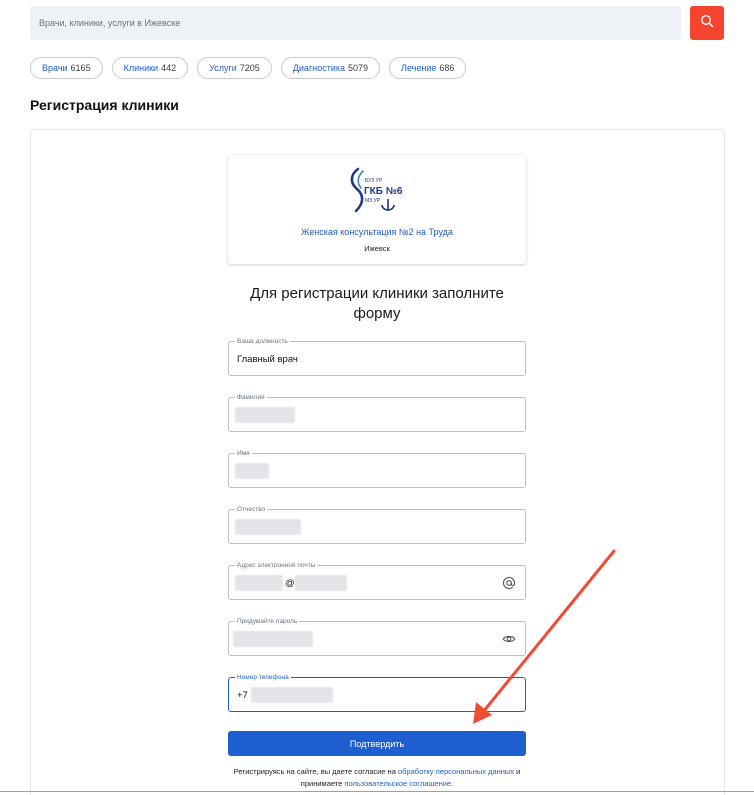  What do you see at coordinates (251, 509) in the screenshot?
I see `field-label: Отчество` at bounding box center [251, 509].